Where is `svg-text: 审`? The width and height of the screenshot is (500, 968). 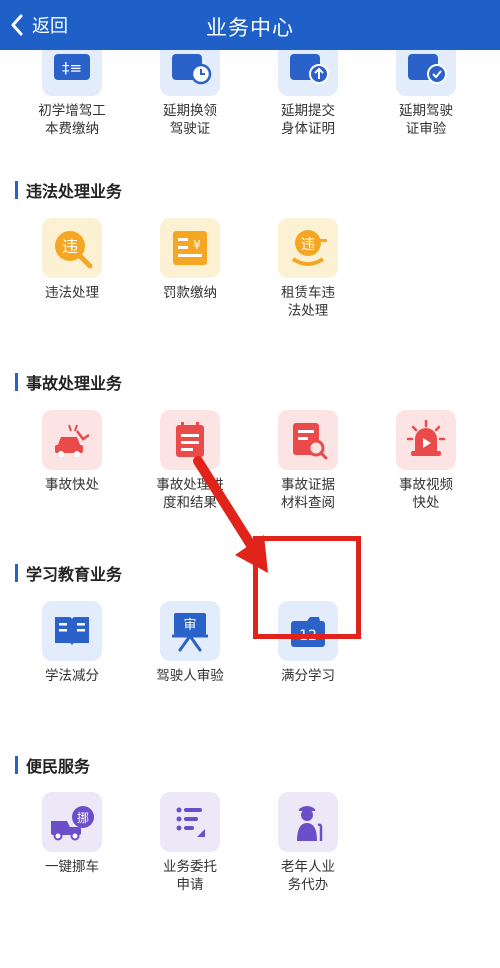 svg-text: 审 is located at coordinates (189, 625).